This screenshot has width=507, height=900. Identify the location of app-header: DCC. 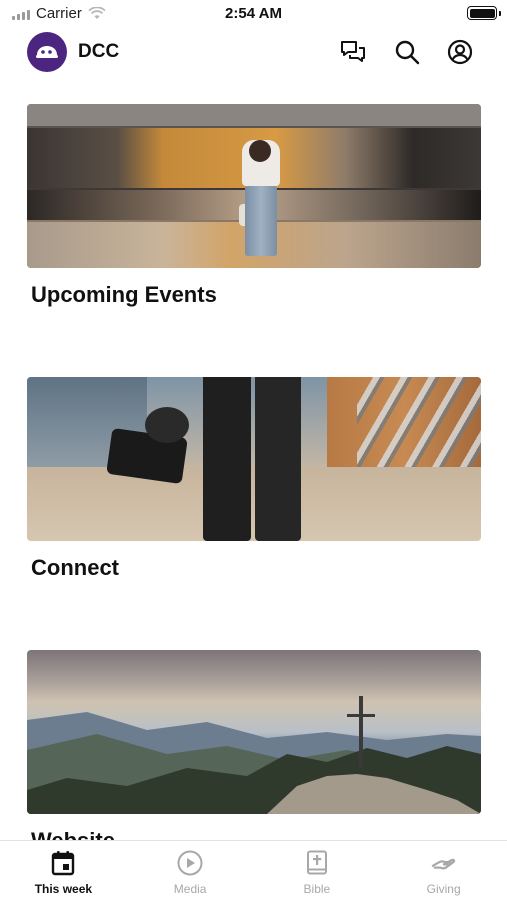
(253, 53).